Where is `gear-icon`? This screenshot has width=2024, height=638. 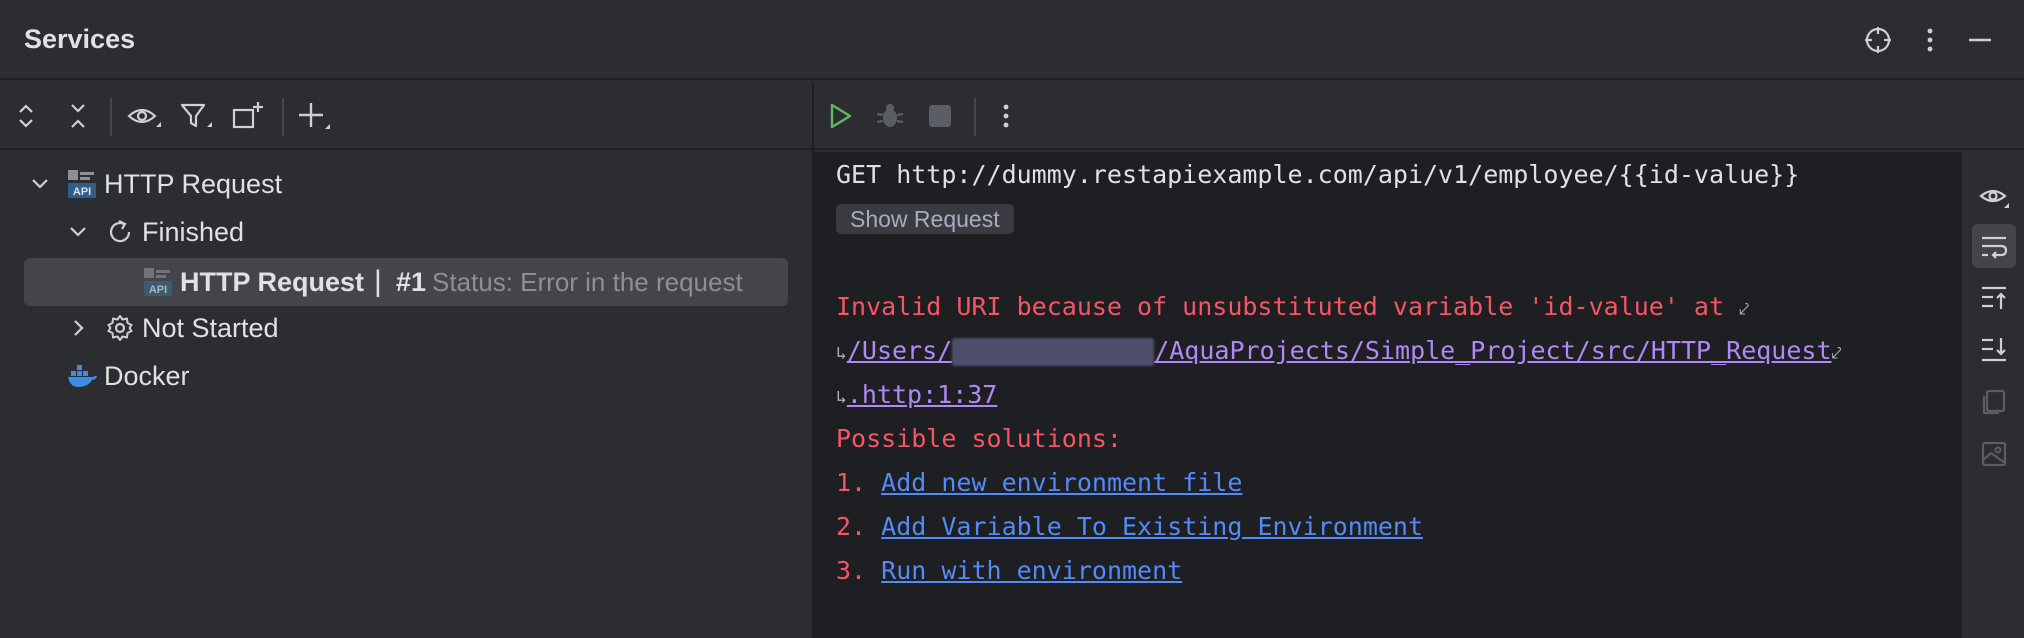 gear-icon is located at coordinates (120, 328).